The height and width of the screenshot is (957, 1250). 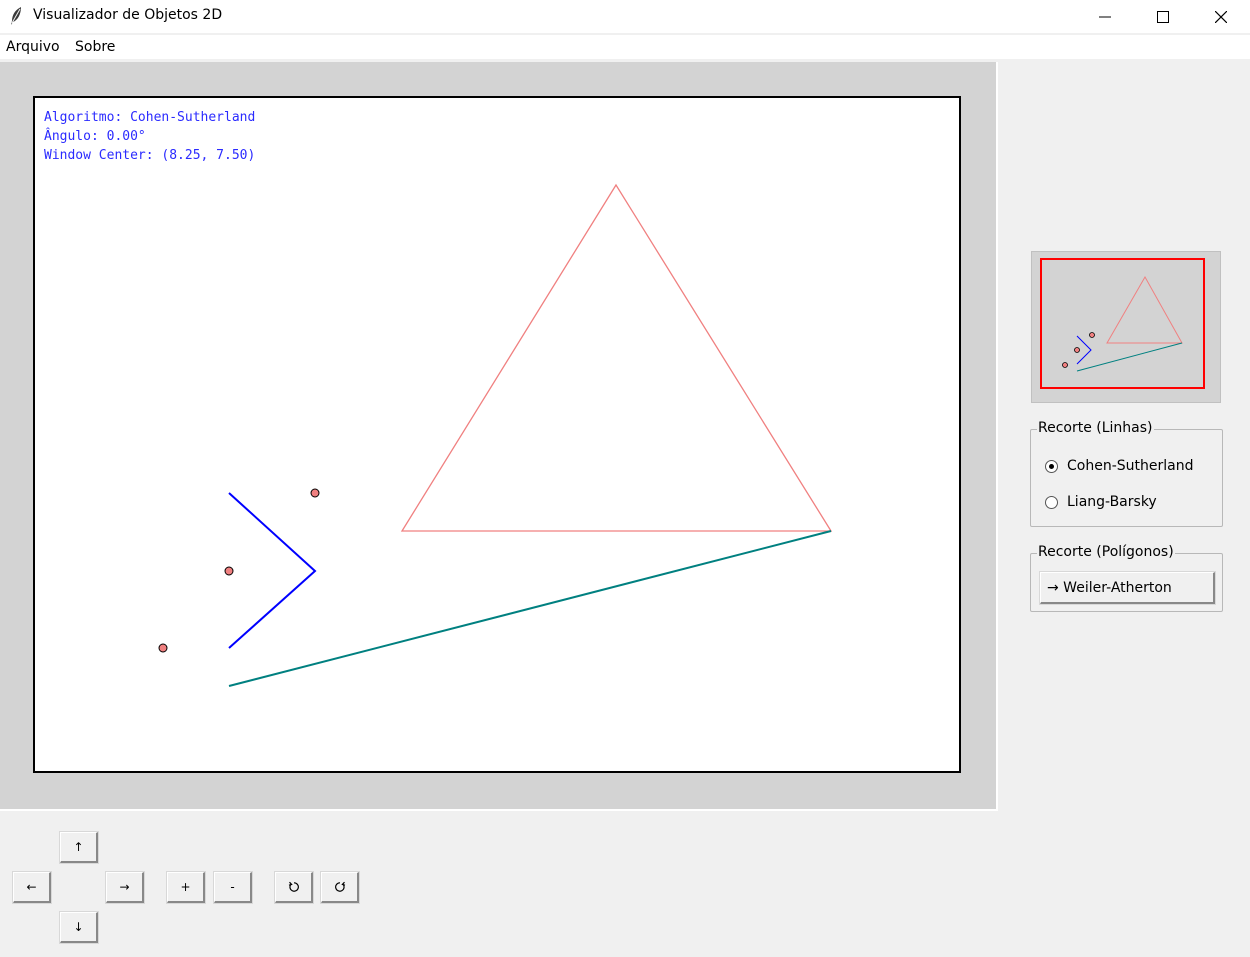 What do you see at coordinates (95, 136) in the screenshot?
I see `info-angle: Ângulo: 0.00°` at bounding box center [95, 136].